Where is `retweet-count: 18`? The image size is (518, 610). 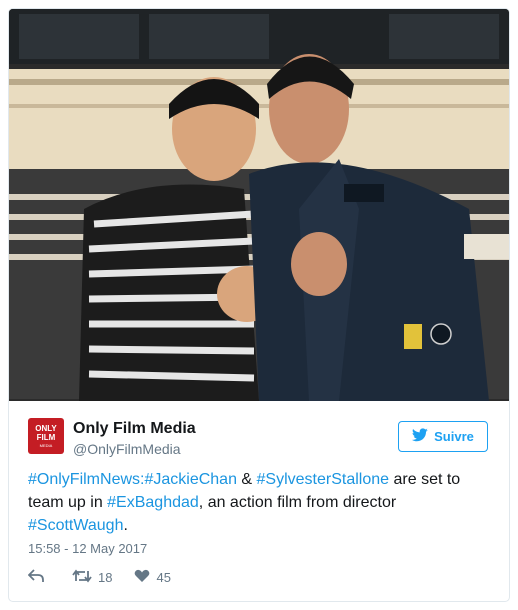
retweet-count: 18 is located at coordinates (105, 577).